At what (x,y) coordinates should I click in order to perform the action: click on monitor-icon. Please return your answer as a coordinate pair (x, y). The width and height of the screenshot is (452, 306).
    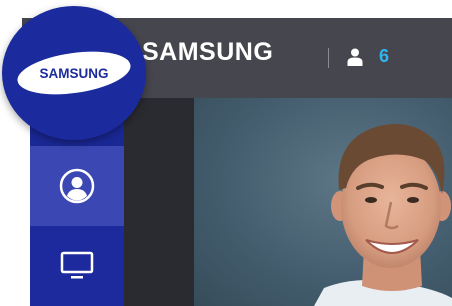
    Looking at the image, I should click on (77, 265).